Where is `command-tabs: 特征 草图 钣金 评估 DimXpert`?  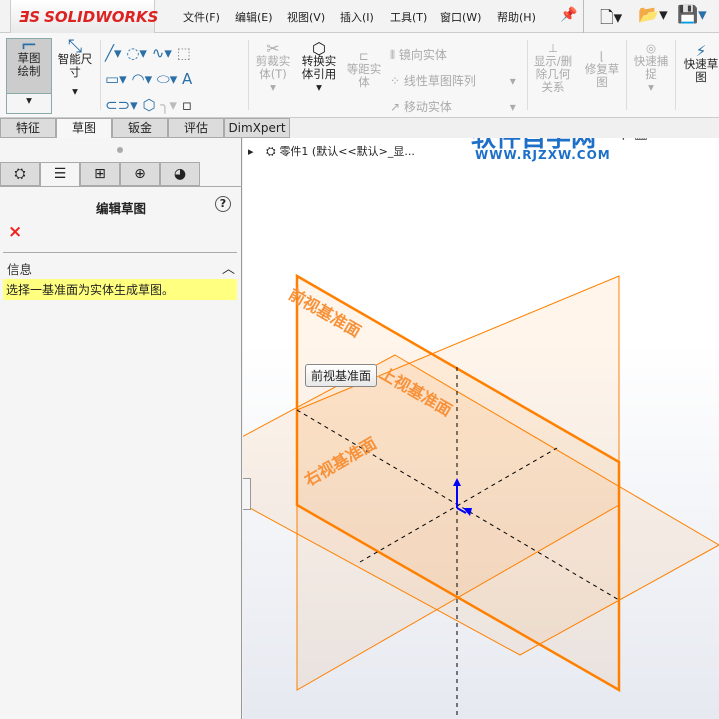 command-tabs: 特征 草图 钣金 评估 DimXpert is located at coordinates (145, 128).